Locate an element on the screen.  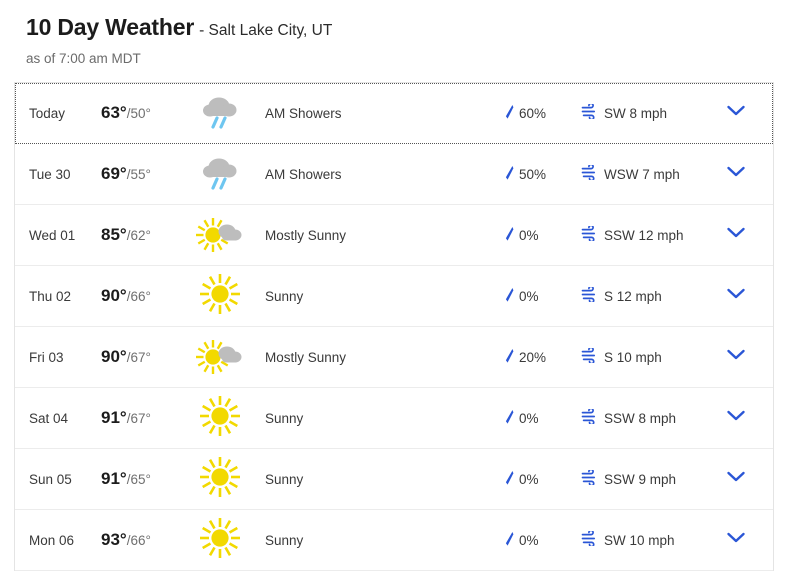
wind-value: S 10 mph is located at coordinates (633, 357).